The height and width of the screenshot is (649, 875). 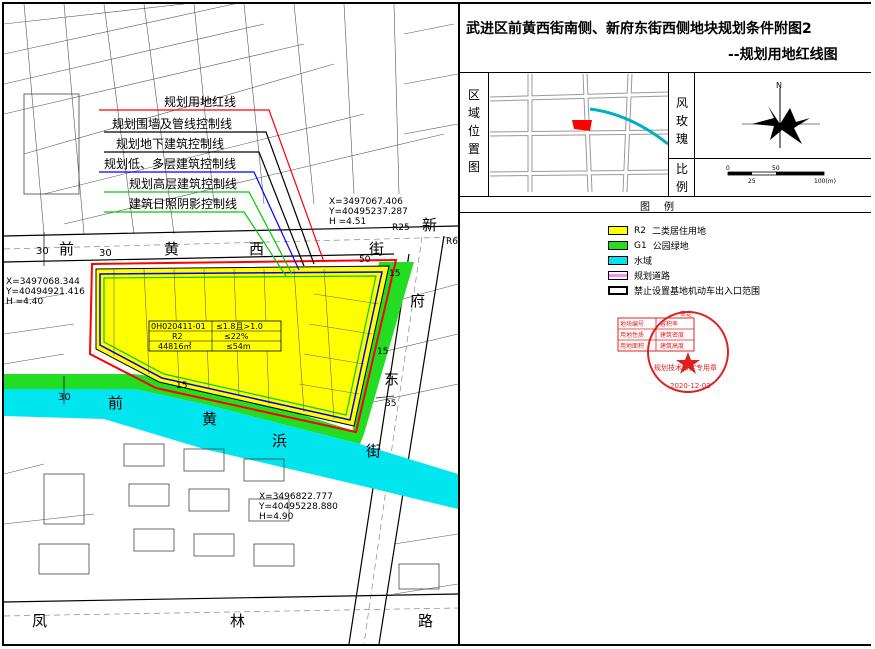 What do you see at coordinates (43, 282) in the screenshot?
I see `coord-2-x: X=3497068.344` at bounding box center [43, 282].